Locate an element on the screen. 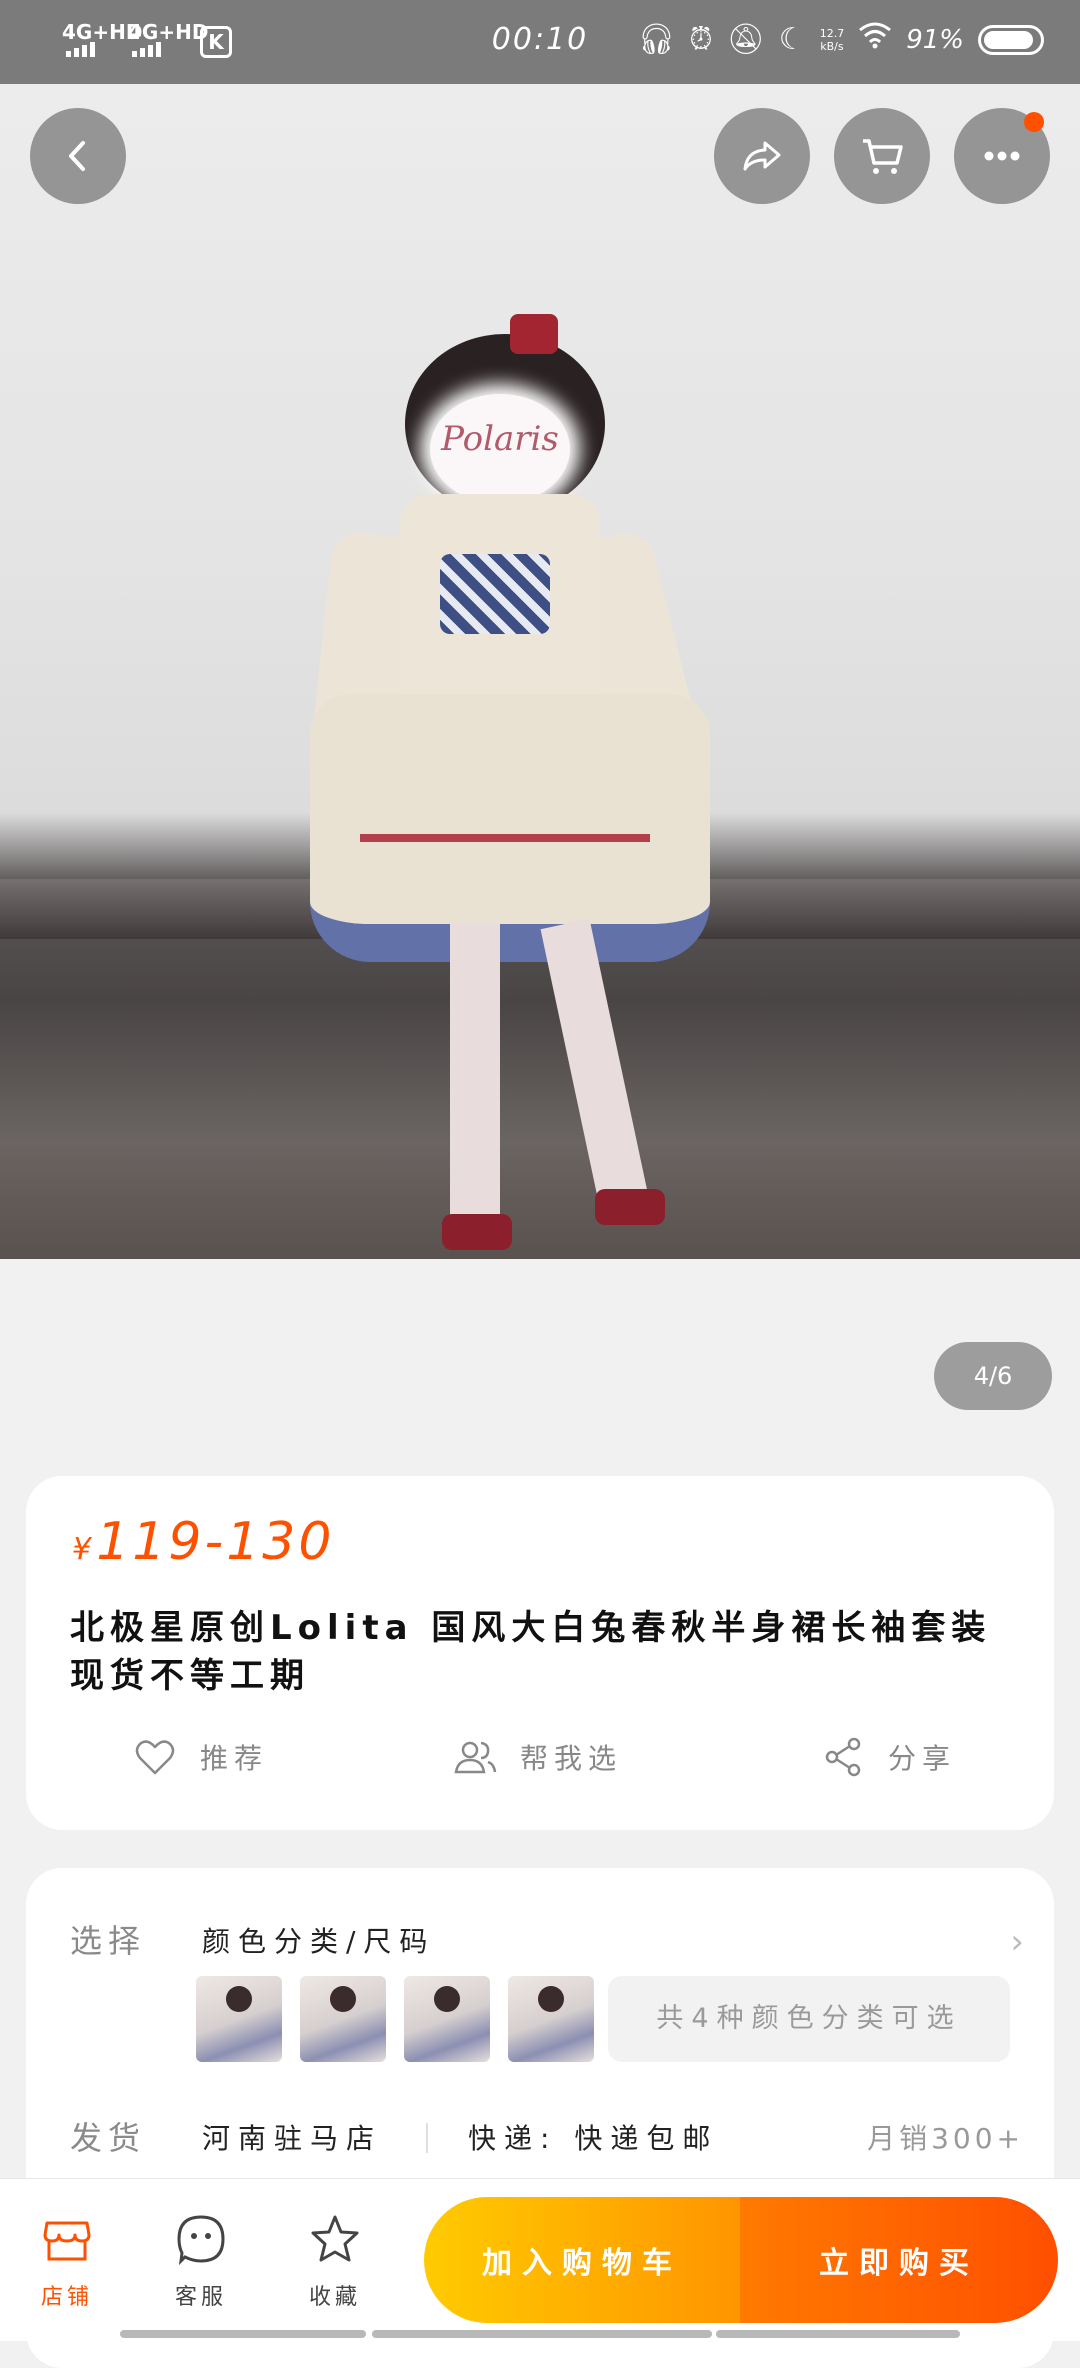 The height and width of the screenshot is (2368, 1080). favorite-label: 收藏 is located at coordinates (334, 2297).